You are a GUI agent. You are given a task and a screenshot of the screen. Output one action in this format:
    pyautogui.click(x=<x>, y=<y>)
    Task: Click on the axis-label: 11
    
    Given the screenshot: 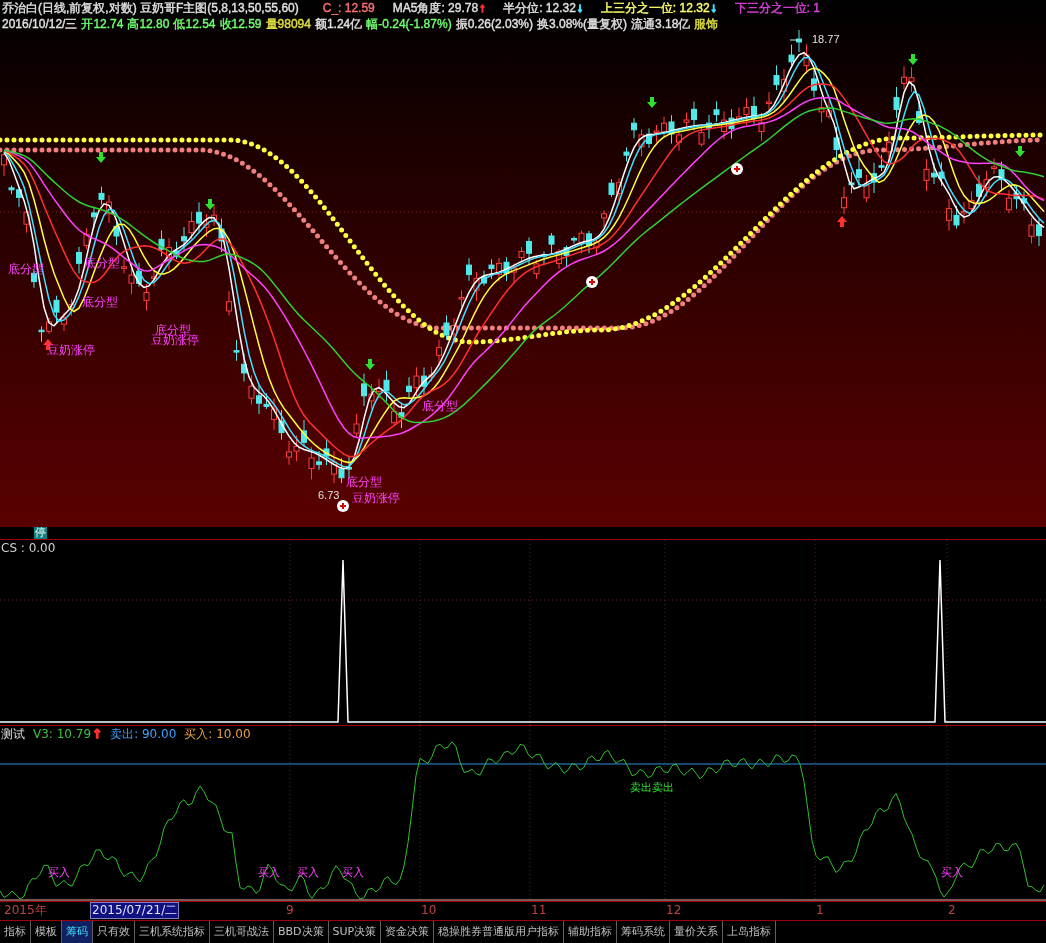 What is the action you would take?
    pyautogui.click(x=539, y=910)
    